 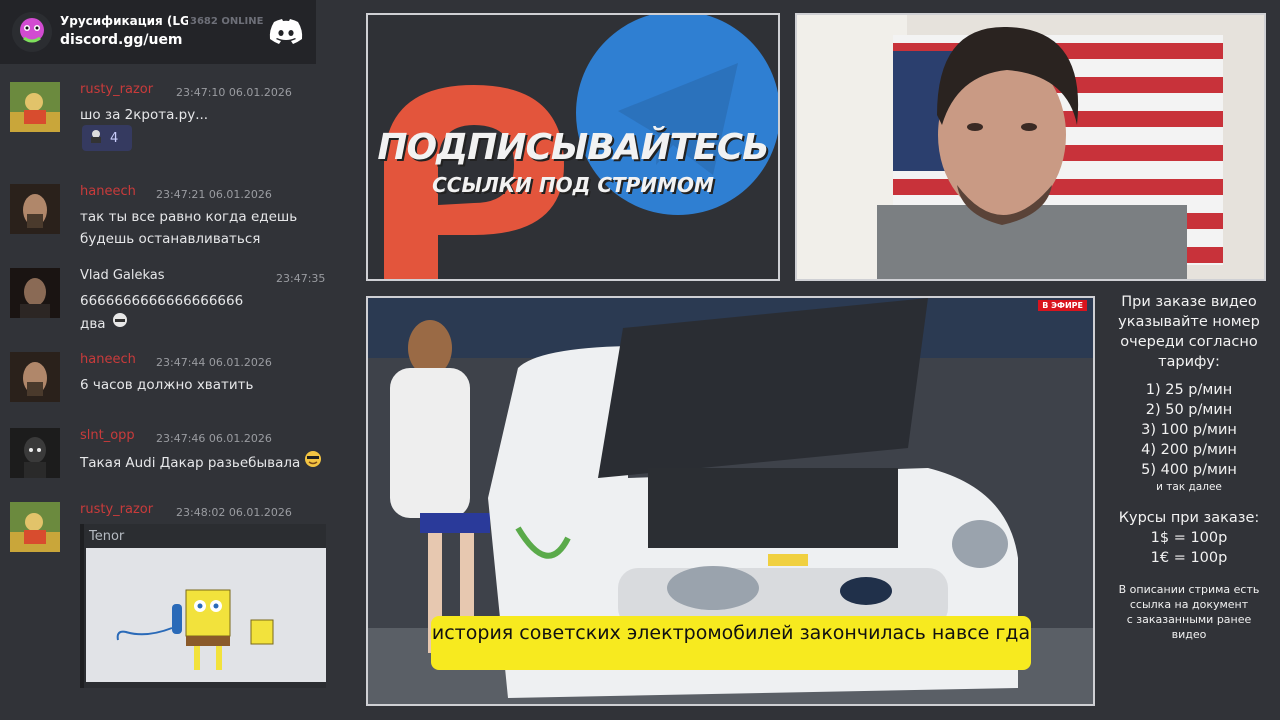 I want to click on gif-image, so click(x=206, y=615).